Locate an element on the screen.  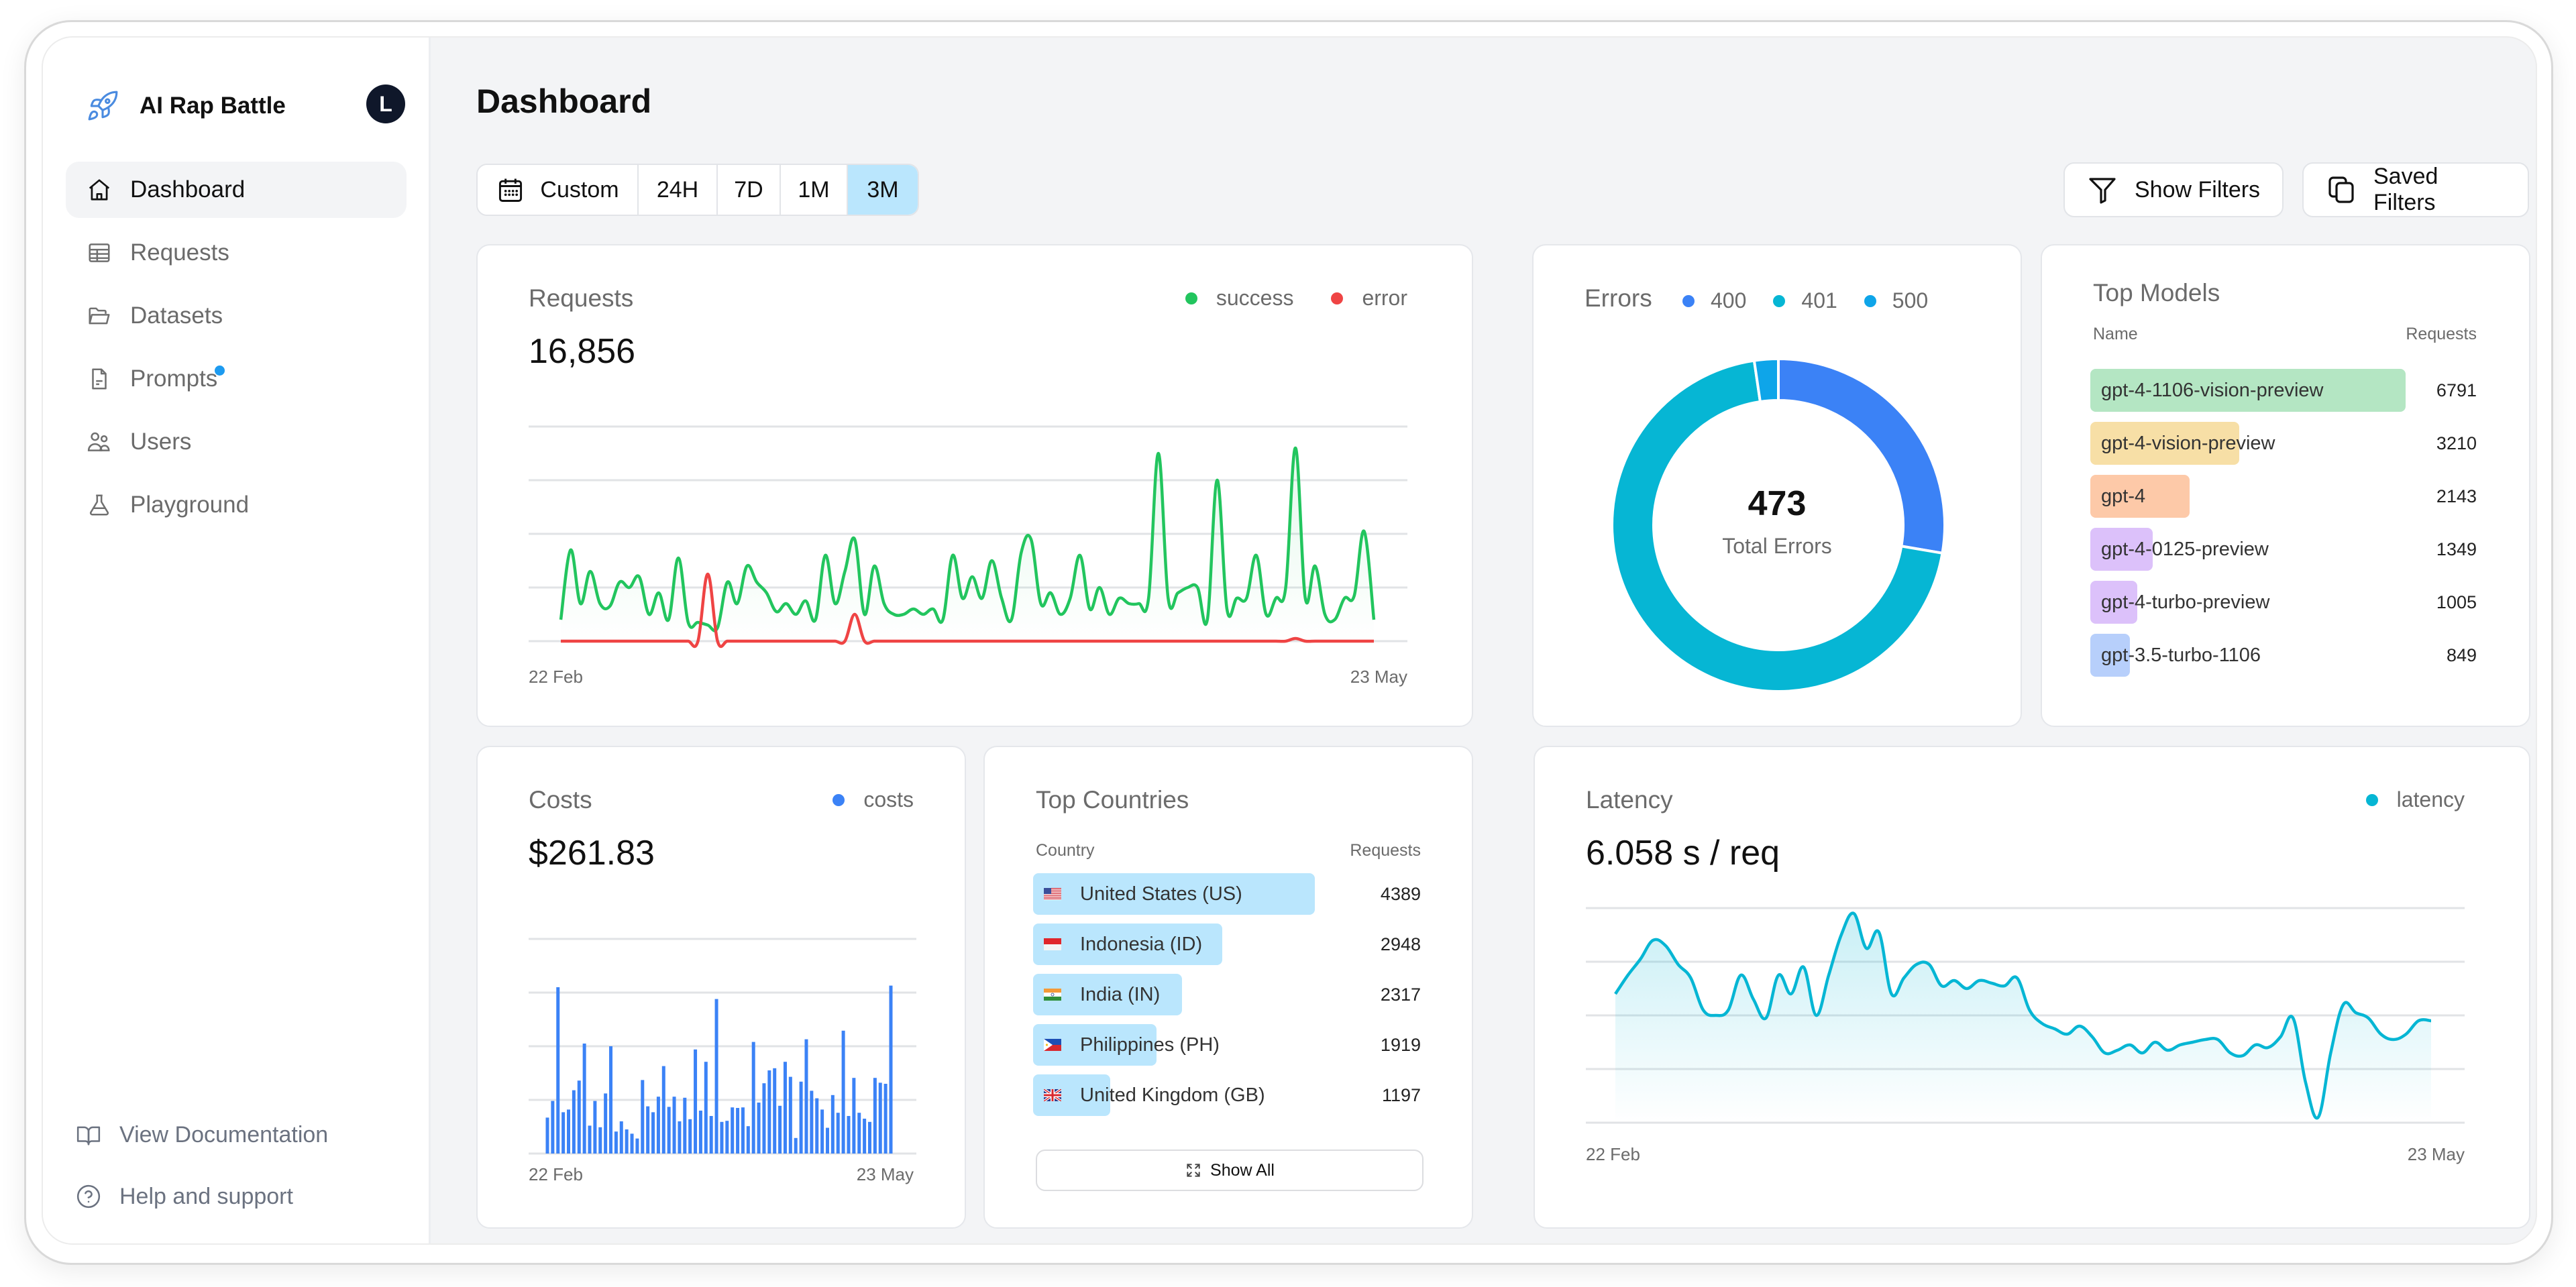
legend-item-latency: latency is located at coordinates (2415, 799).